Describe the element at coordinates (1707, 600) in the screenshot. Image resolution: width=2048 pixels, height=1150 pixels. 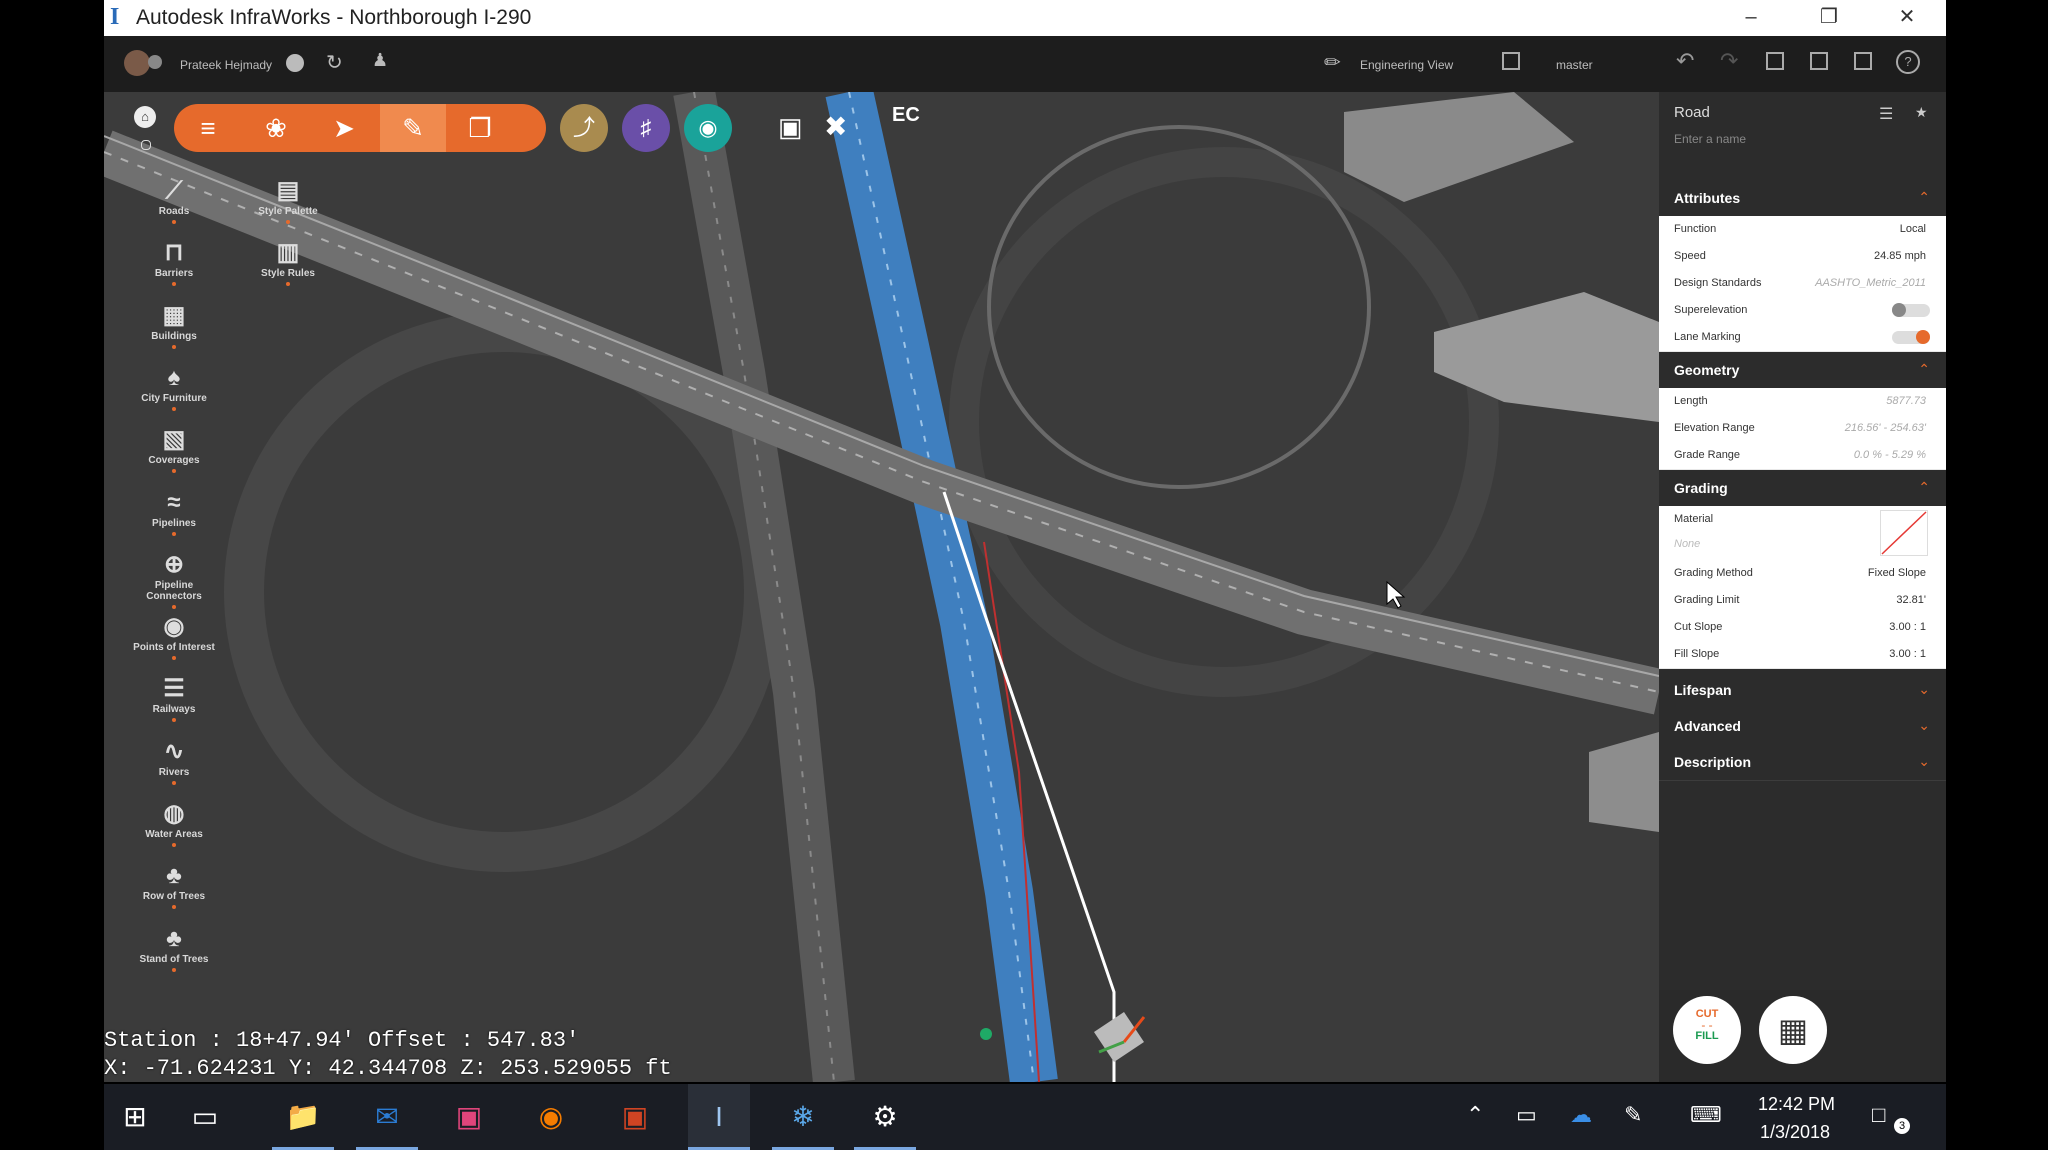
I see `grading-limit-label: Grading Limit` at that location.